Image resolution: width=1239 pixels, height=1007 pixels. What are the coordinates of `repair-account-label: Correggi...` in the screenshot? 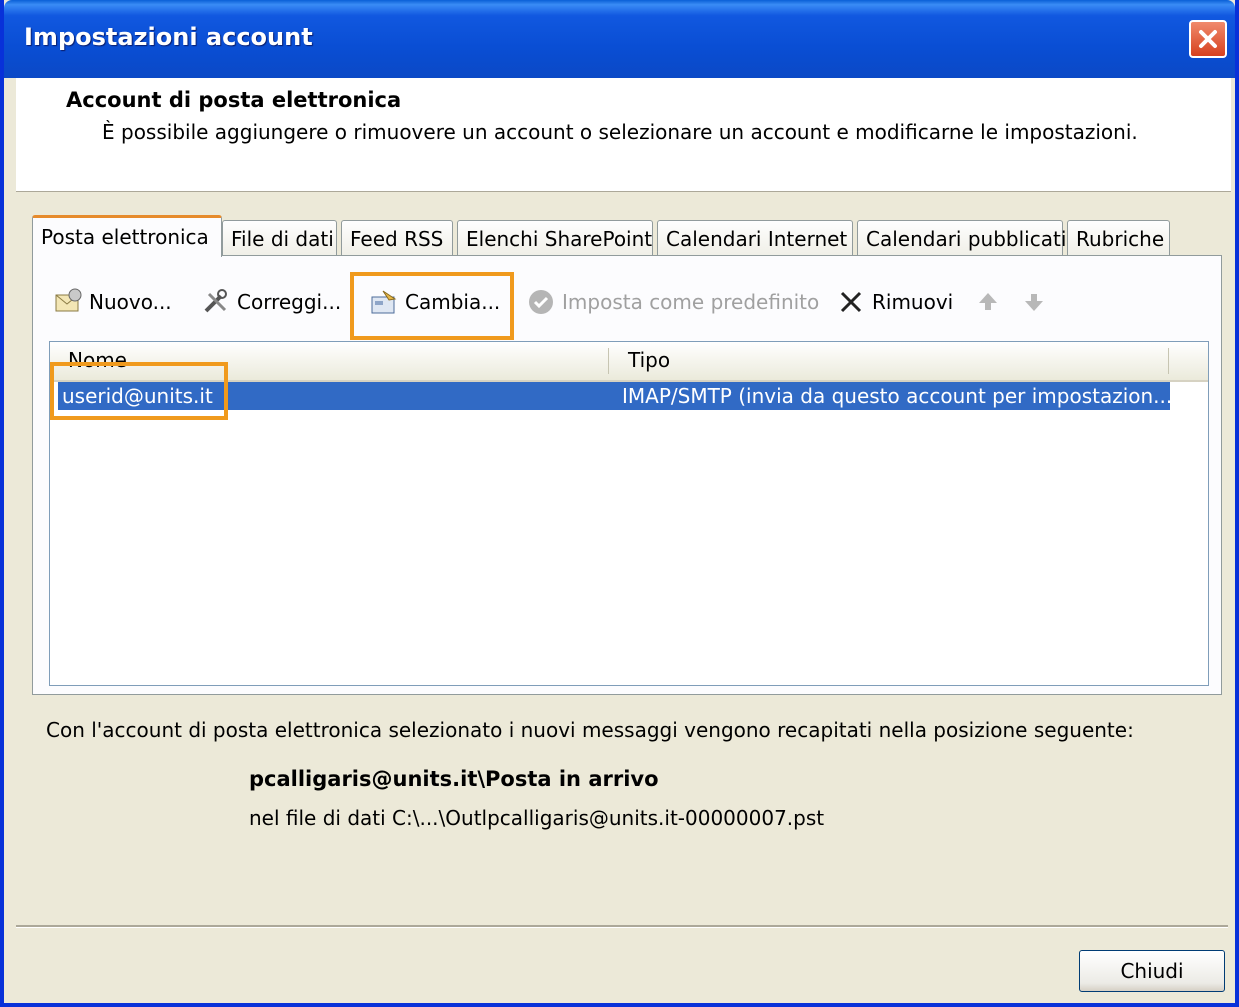 It's located at (289, 302).